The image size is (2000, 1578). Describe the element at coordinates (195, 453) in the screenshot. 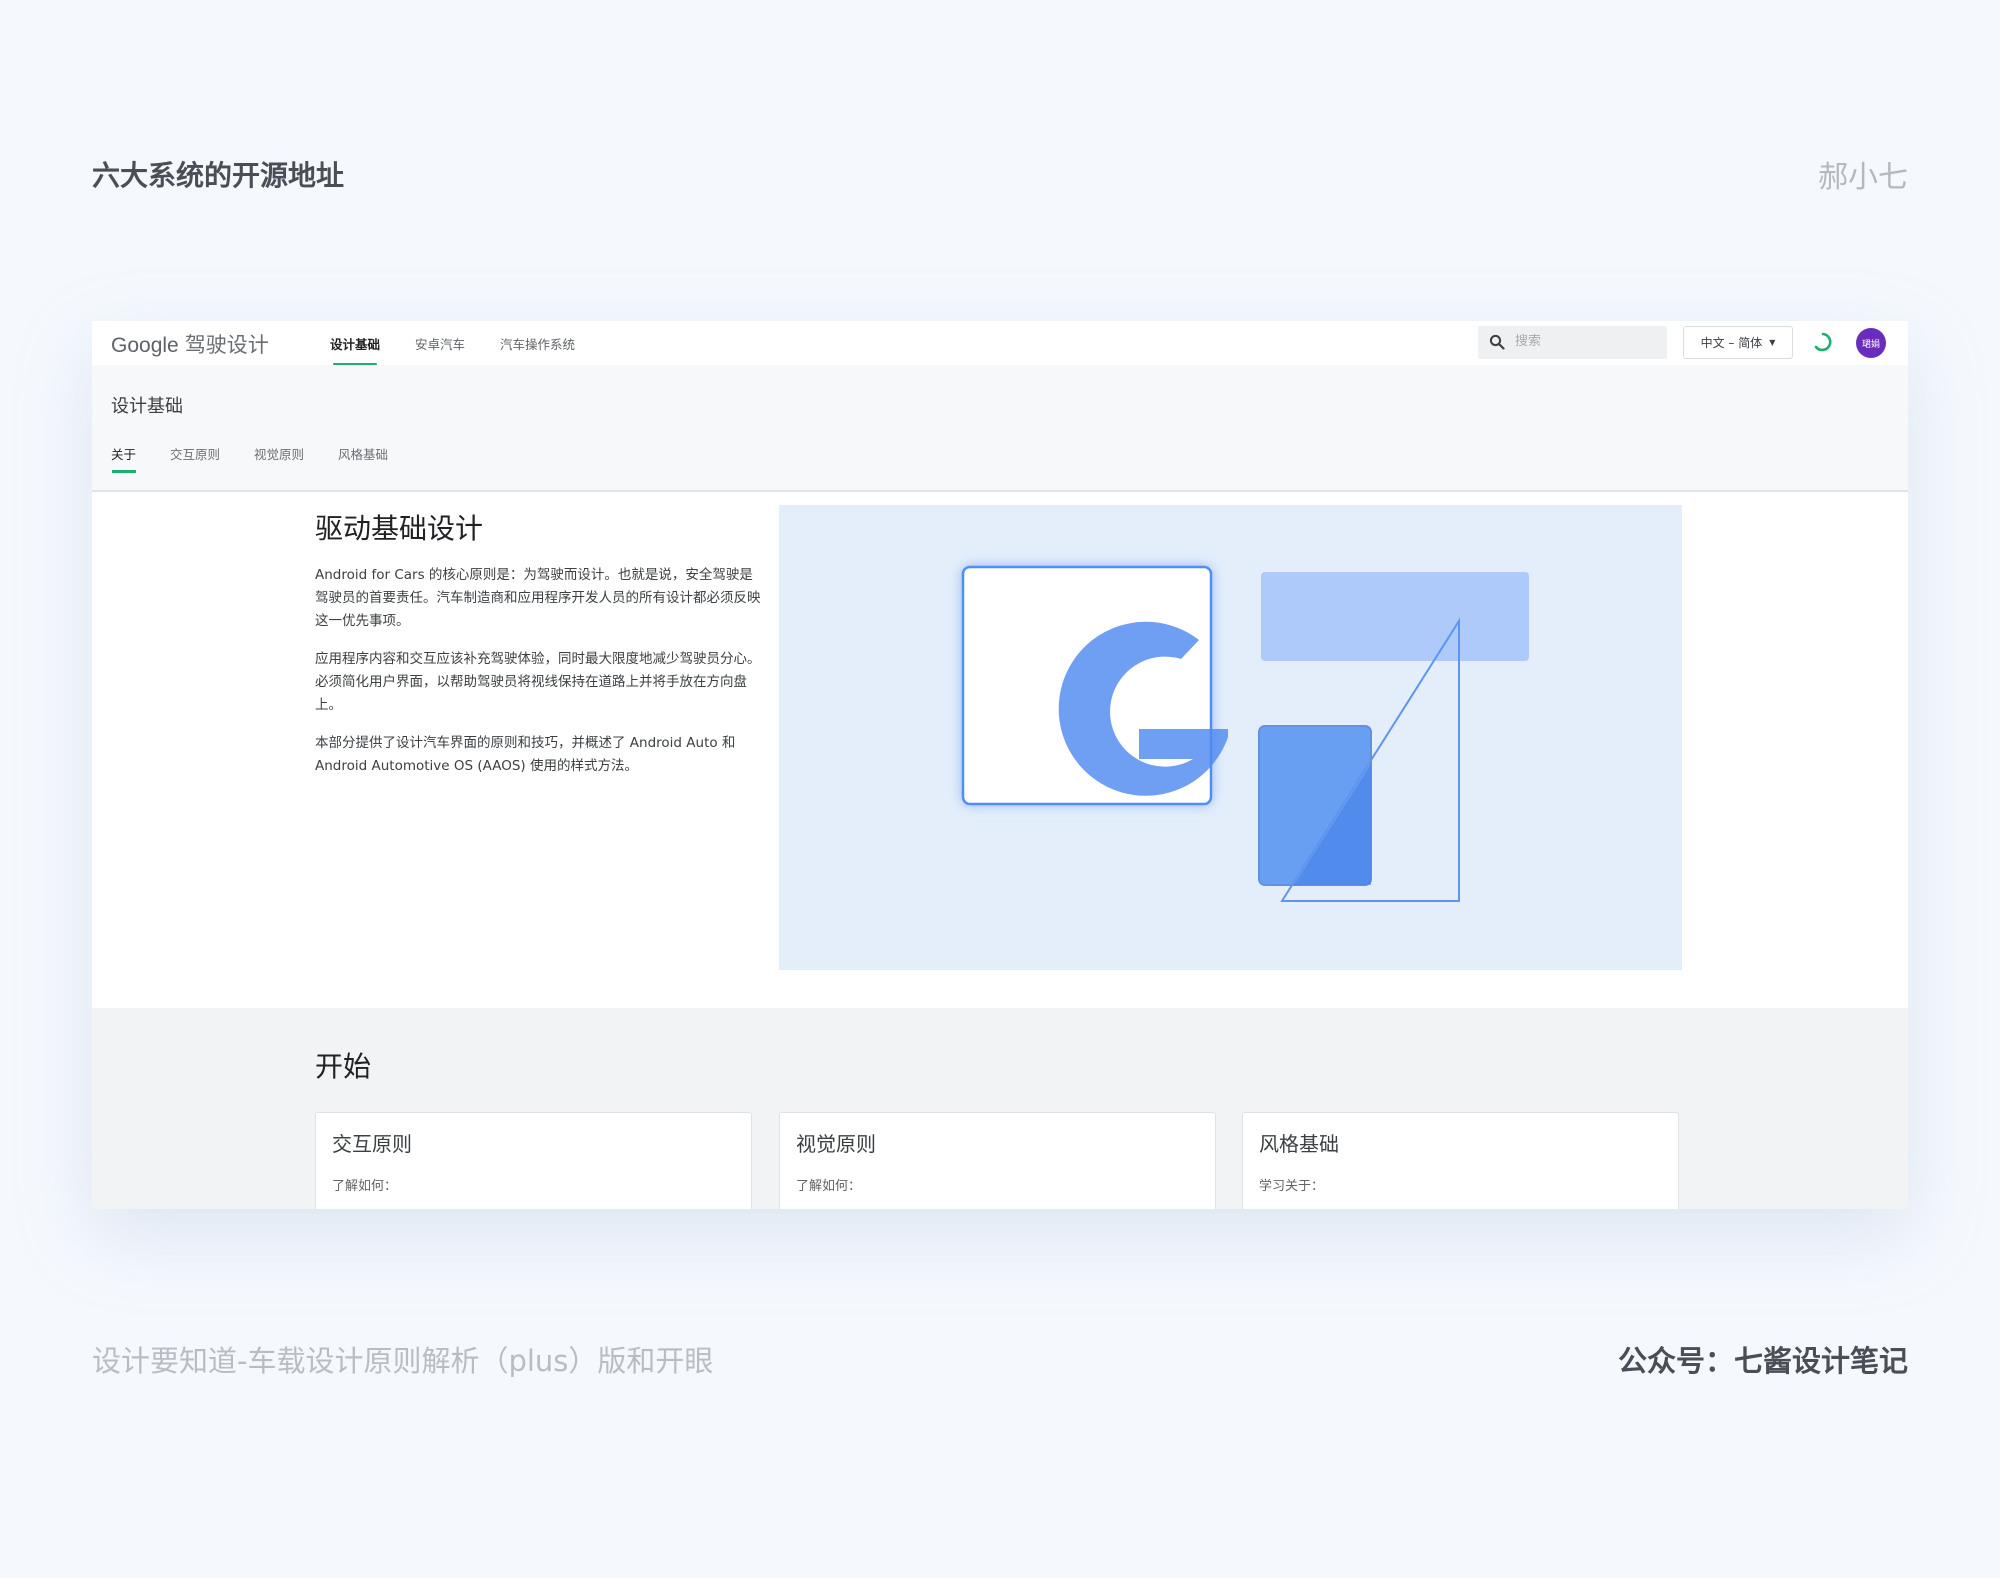

I see `tab-interaction-principles: 交互原则` at that location.